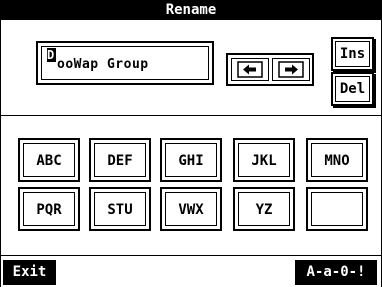 The image size is (382, 287). Describe the element at coordinates (336, 272) in the screenshot. I see `char-mode-button: A-a-0-!` at that location.